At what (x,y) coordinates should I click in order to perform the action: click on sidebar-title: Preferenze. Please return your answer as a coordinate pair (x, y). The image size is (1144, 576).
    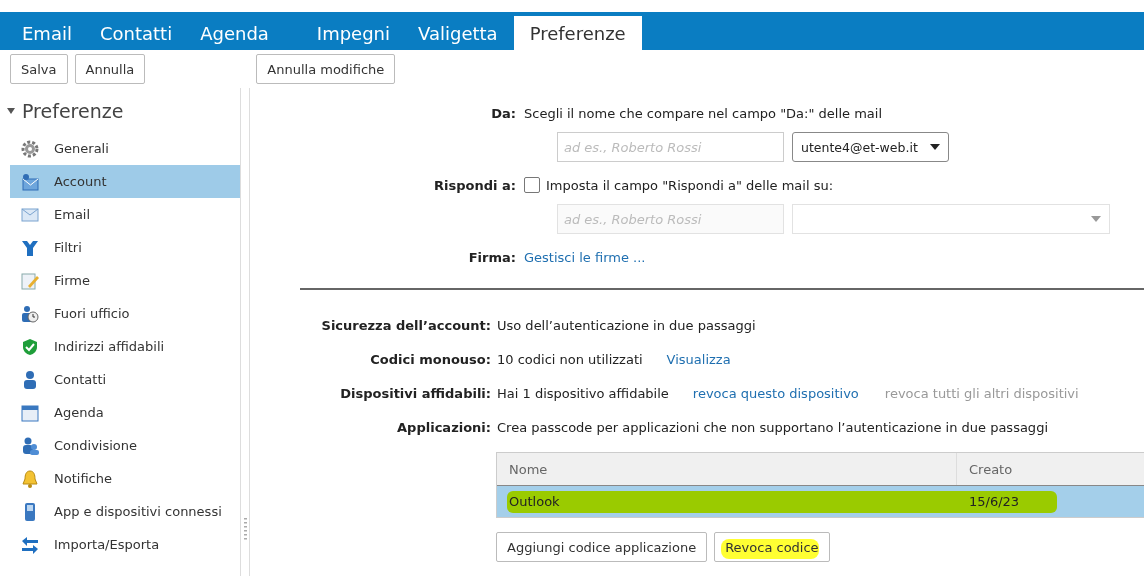
    Looking at the image, I should click on (73, 111).